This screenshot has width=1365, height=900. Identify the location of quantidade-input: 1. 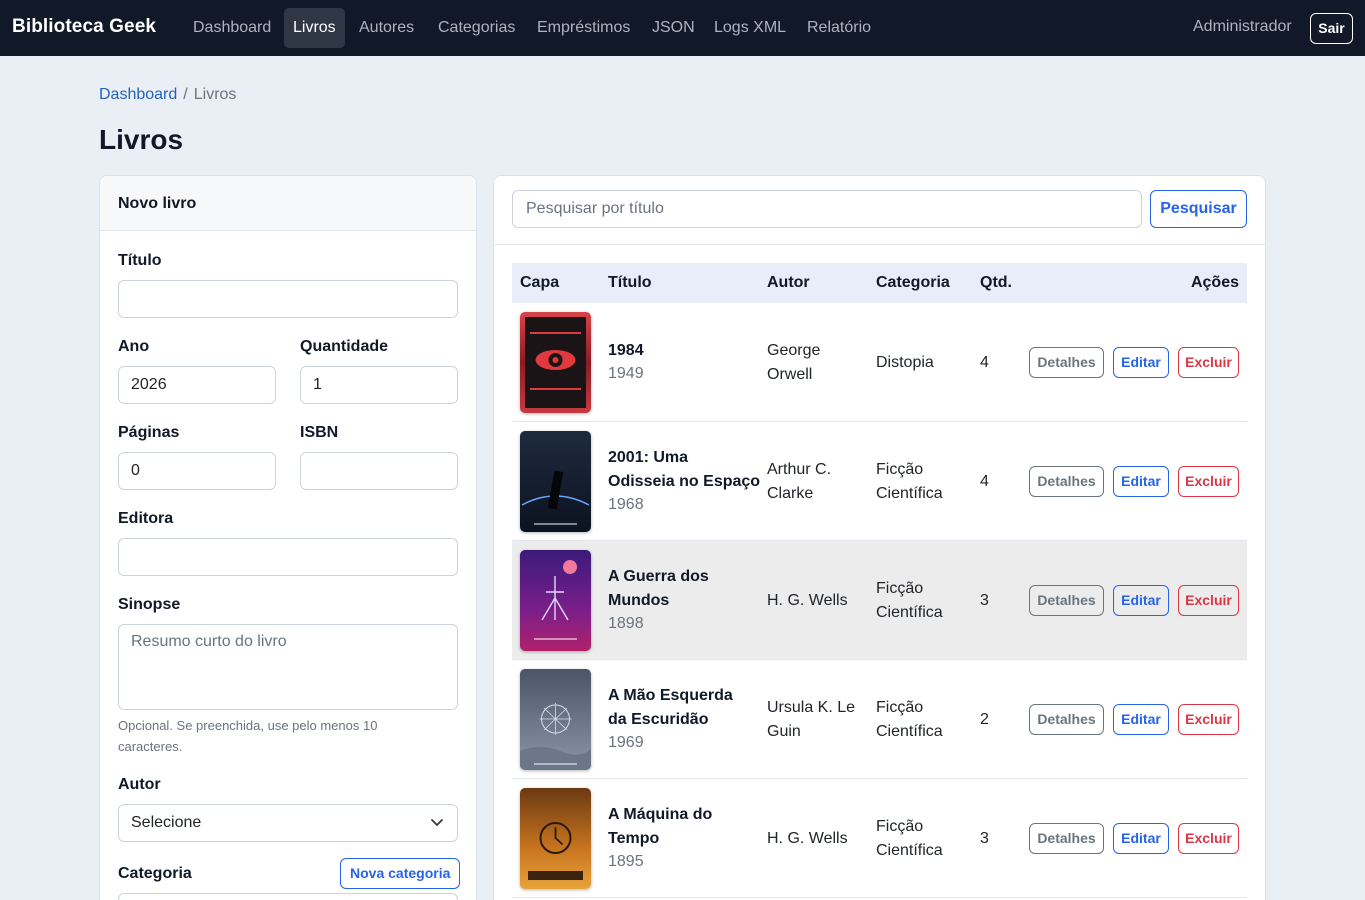
(379, 385).